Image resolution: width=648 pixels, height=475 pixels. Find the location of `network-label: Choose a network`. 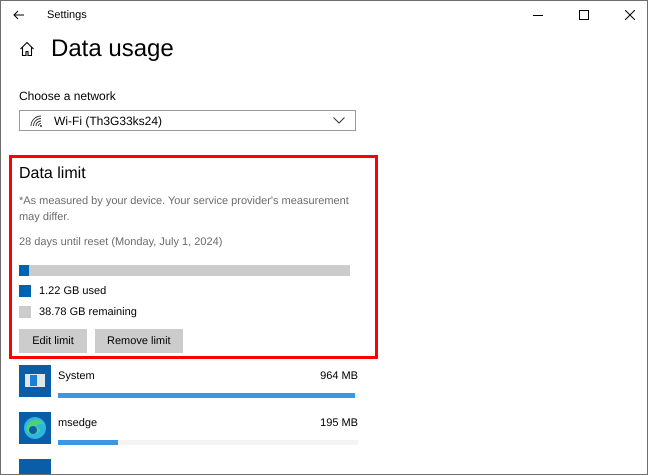

network-label: Choose a network is located at coordinates (68, 96).